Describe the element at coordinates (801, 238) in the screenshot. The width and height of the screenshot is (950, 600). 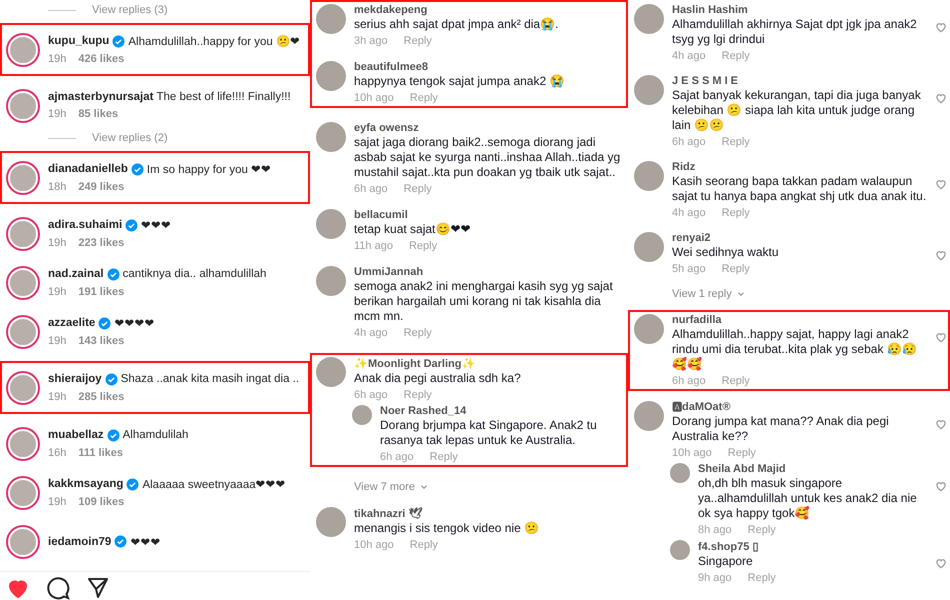
I see `username: renyai2` at that location.